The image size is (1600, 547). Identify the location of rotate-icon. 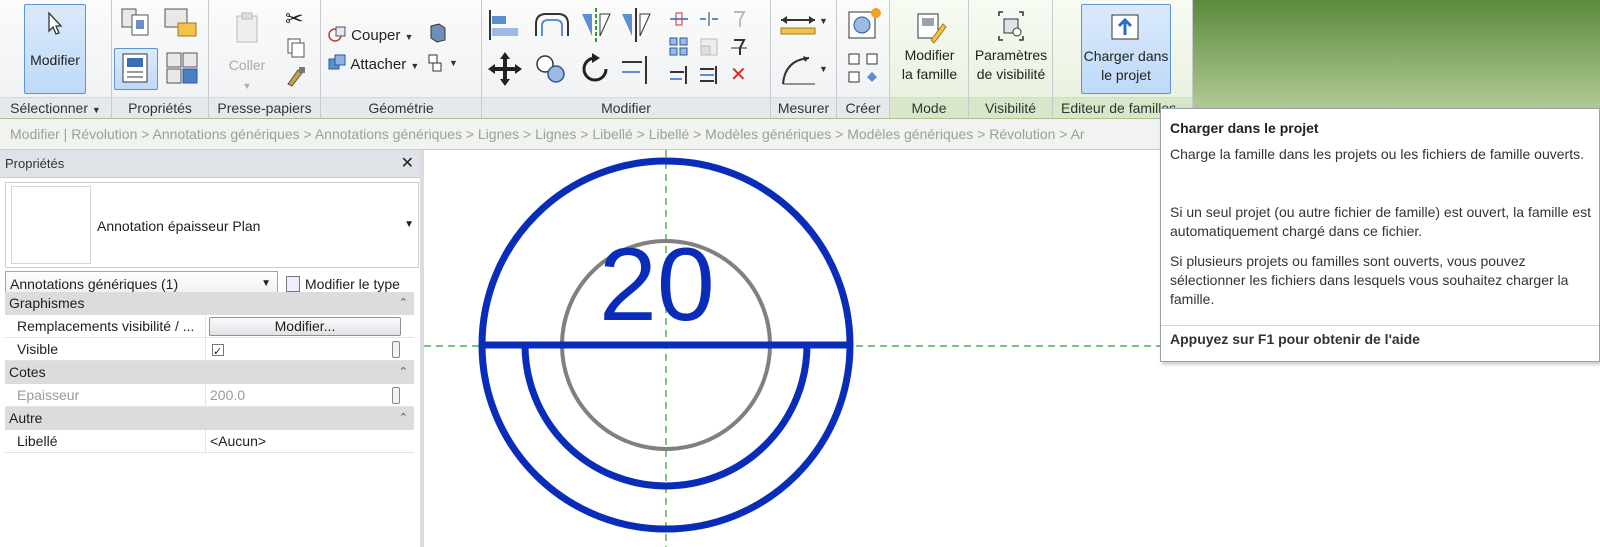
(595, 69).